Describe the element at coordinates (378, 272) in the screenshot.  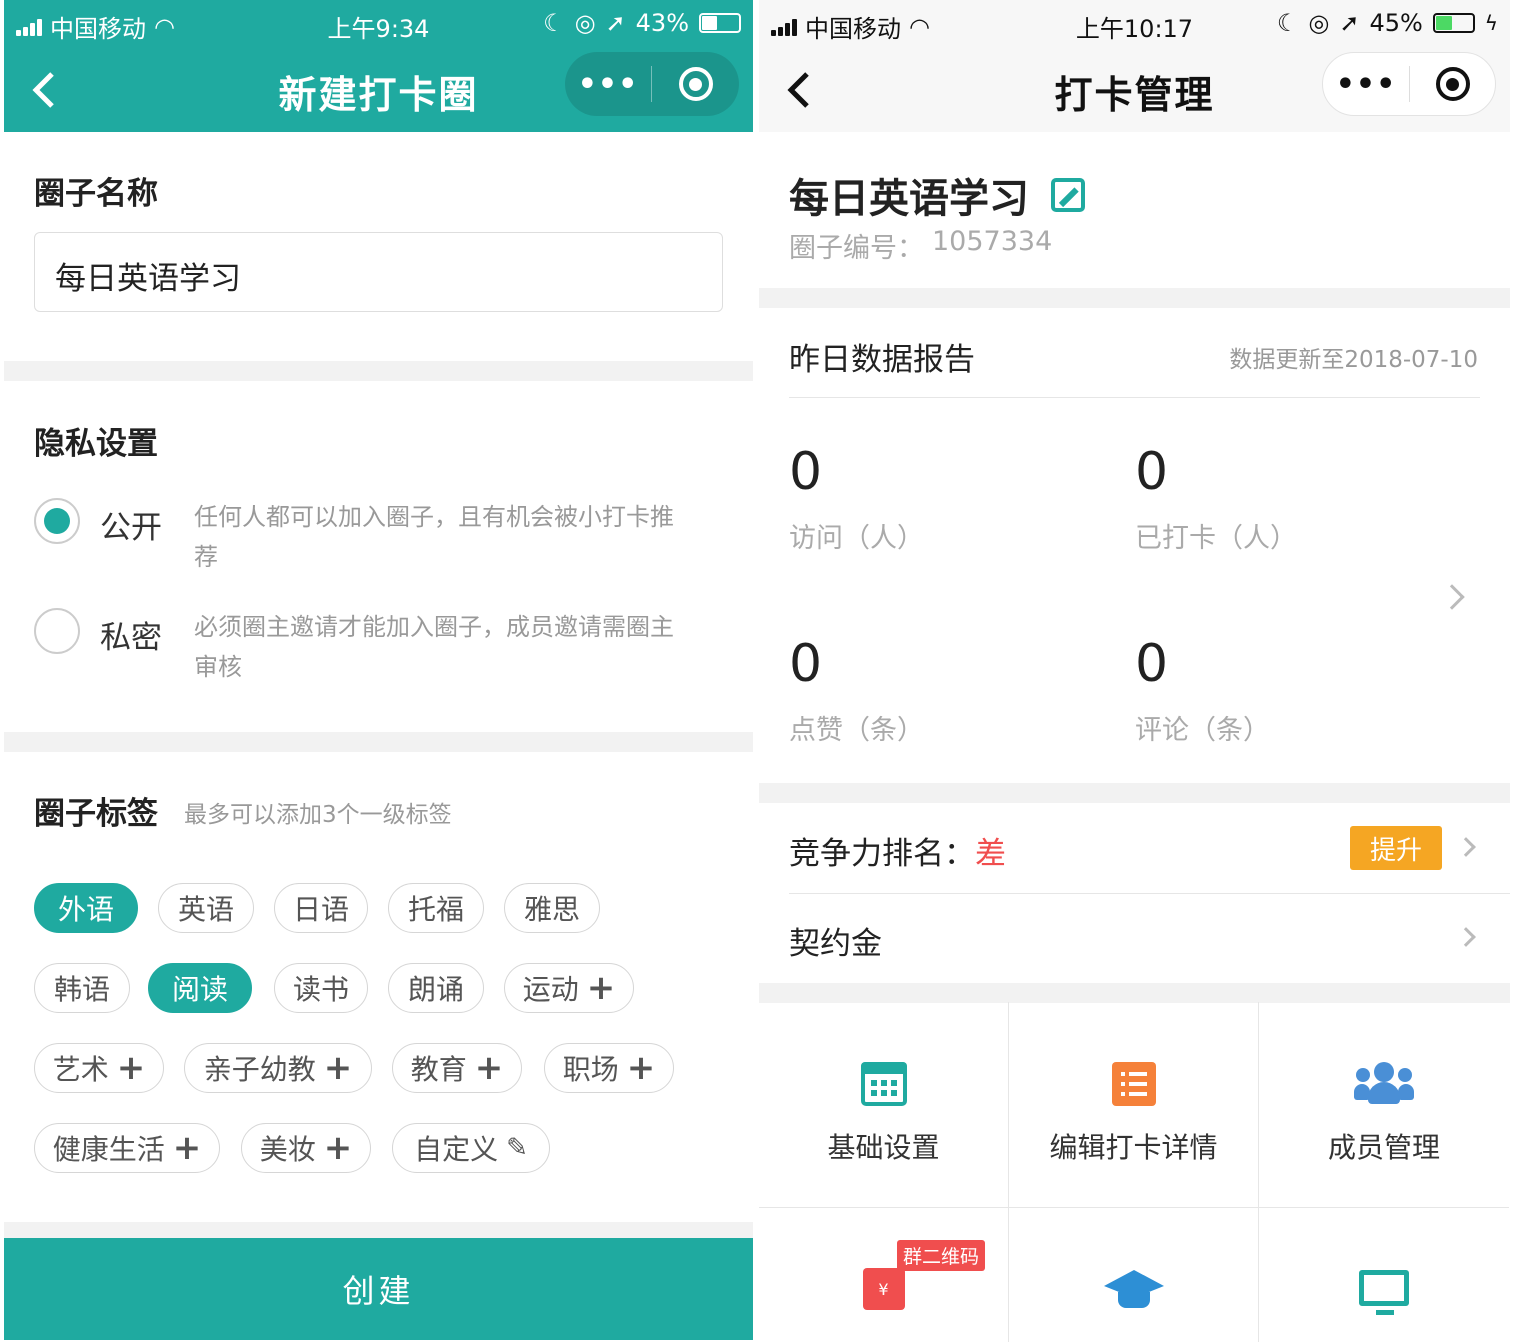
I see `circle-name-input: 每日英语学习` at that location.